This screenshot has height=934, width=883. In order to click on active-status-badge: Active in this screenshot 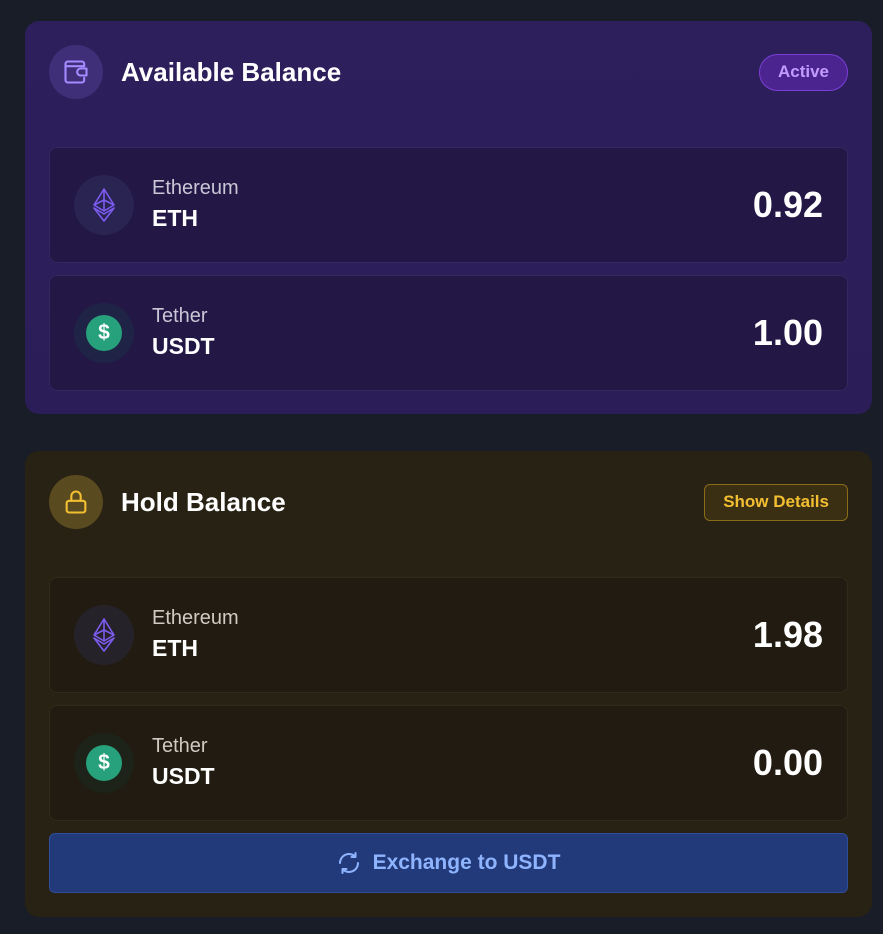, I will do `click(803, 72)`.